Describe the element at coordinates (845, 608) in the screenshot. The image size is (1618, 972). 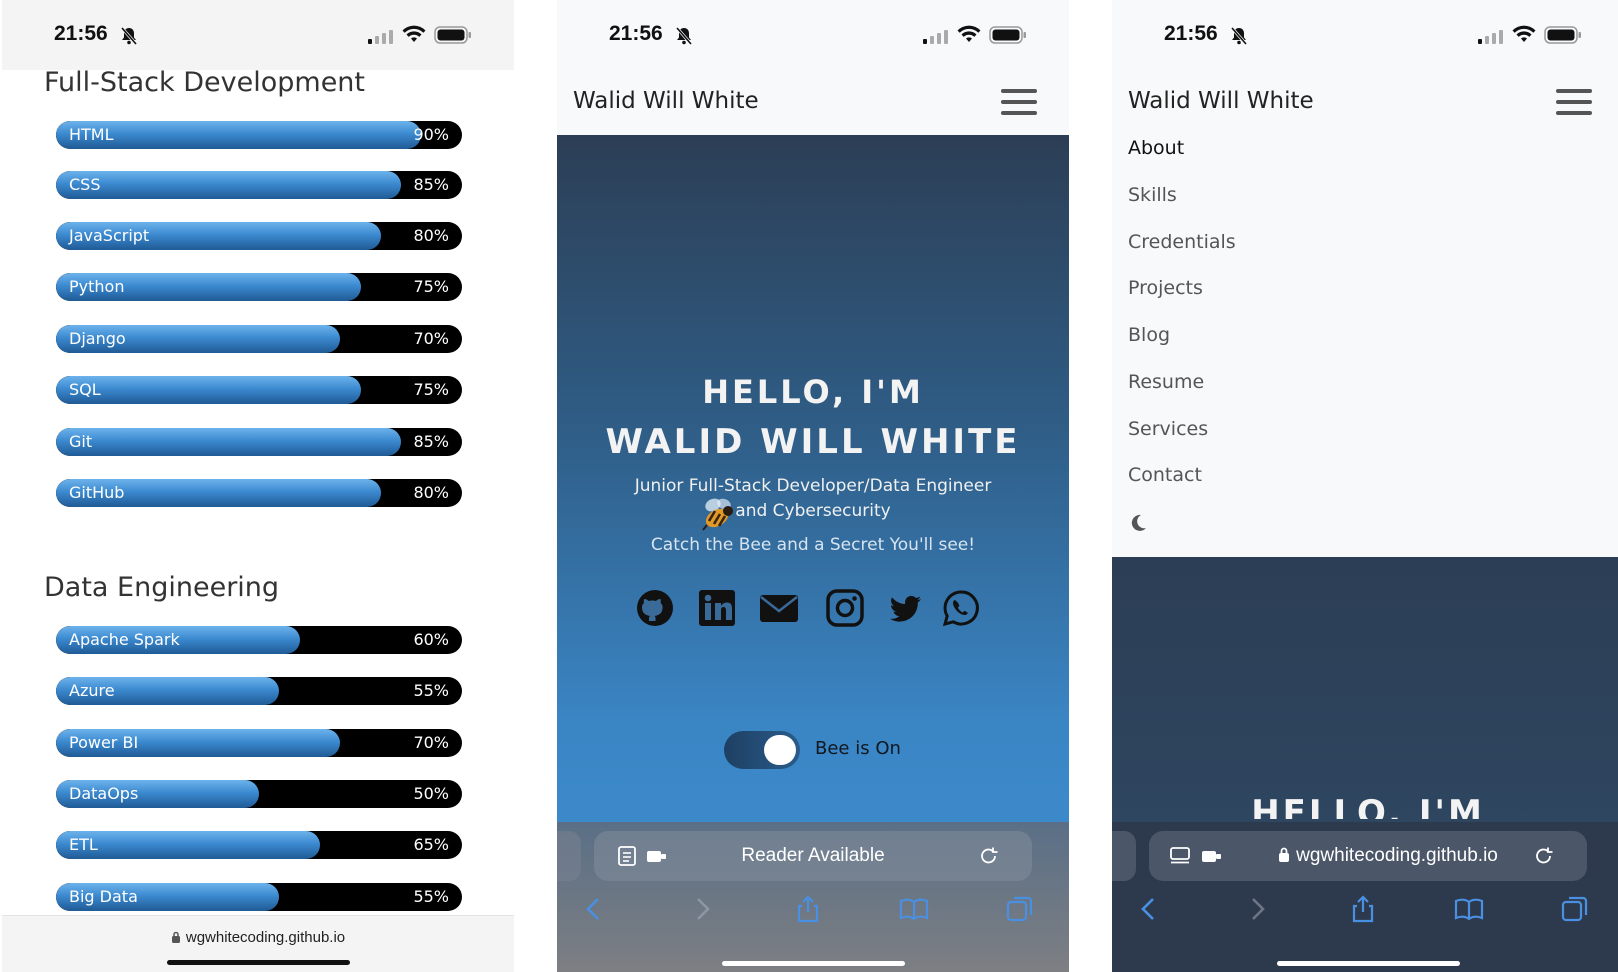
I see `instagram-icon` at that location.